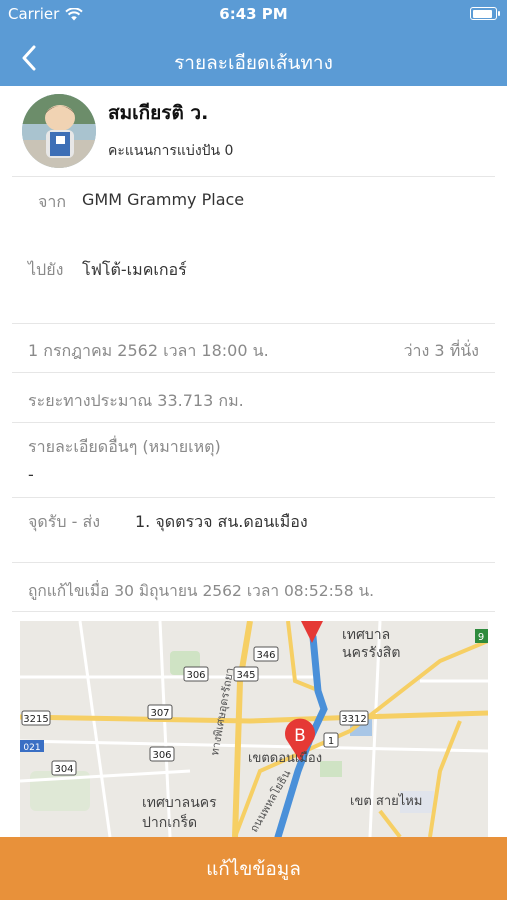  Describe the element at coordinates (253, 63) in the screenshot. I see `page-title: รายละเอียดเส้นทาง` at that location.